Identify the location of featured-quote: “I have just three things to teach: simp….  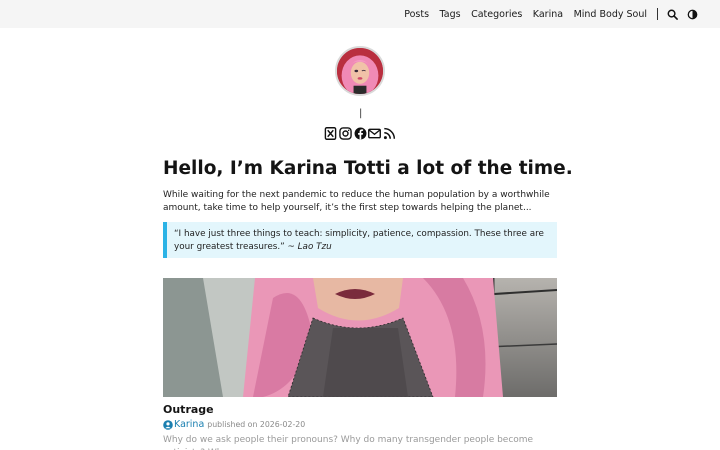
(360, 240).